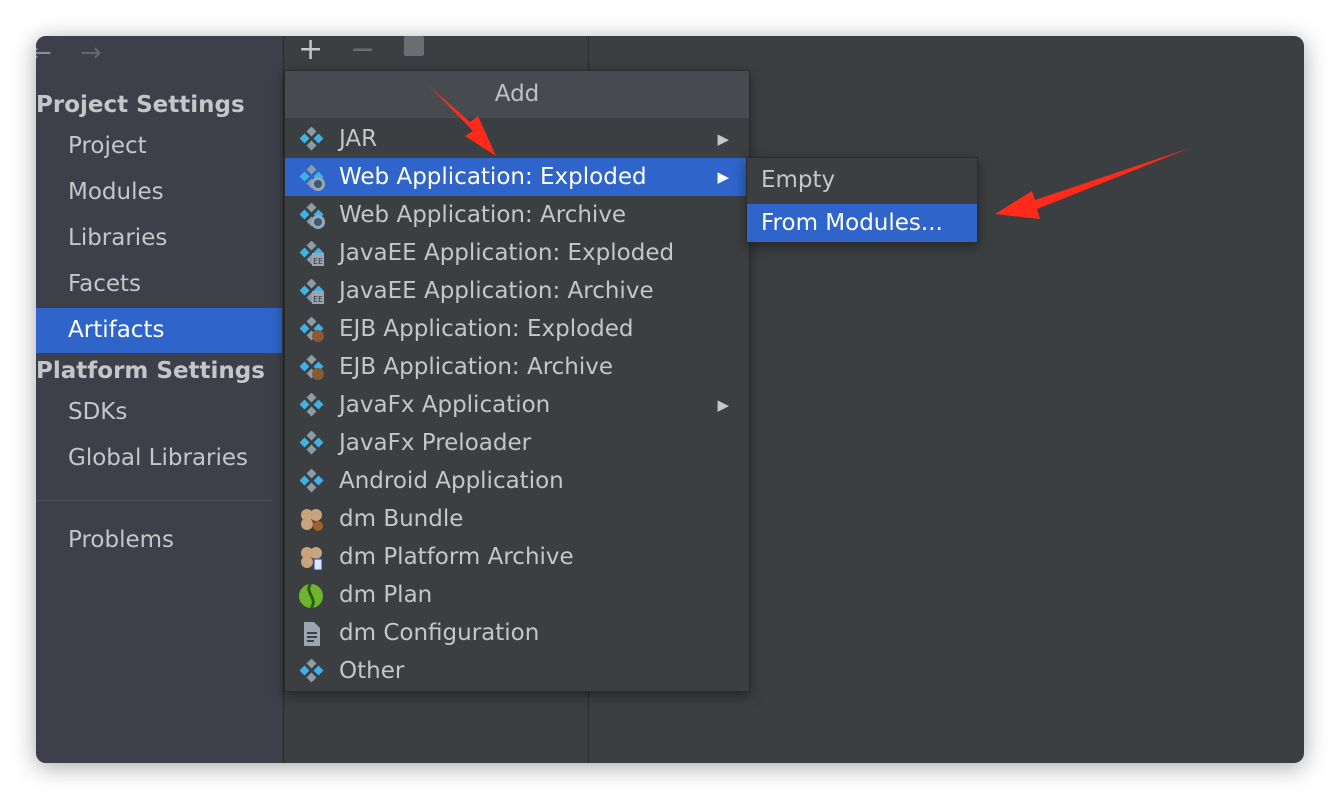  Describe the element at coordinates (150, 371) in the screenshot. I see `section-platform-settings: Platform Settings` at that location.